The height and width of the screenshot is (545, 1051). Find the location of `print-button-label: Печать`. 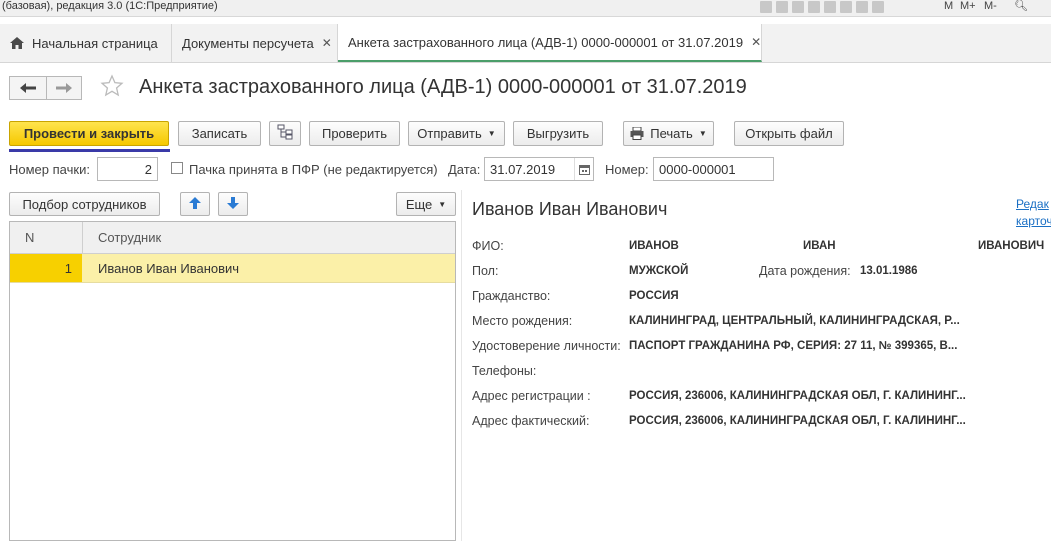

print-button-label: Печать is located at coordinates (671, 133).